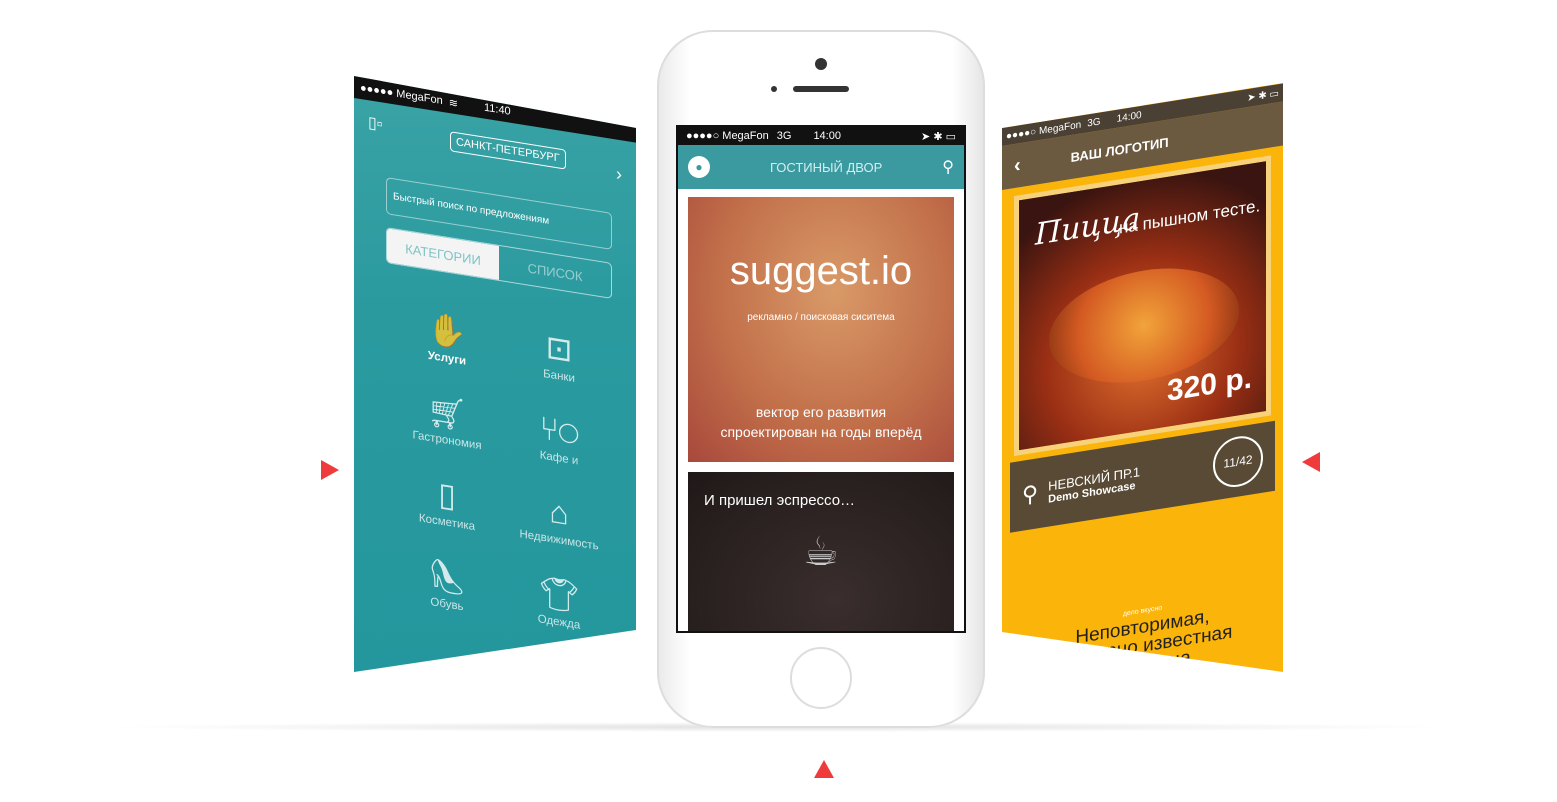 The image size is (1557, 802). I want to click on pizza-promo-image: Пицца на пышном тесте. 320 р., so click(1142, 306).